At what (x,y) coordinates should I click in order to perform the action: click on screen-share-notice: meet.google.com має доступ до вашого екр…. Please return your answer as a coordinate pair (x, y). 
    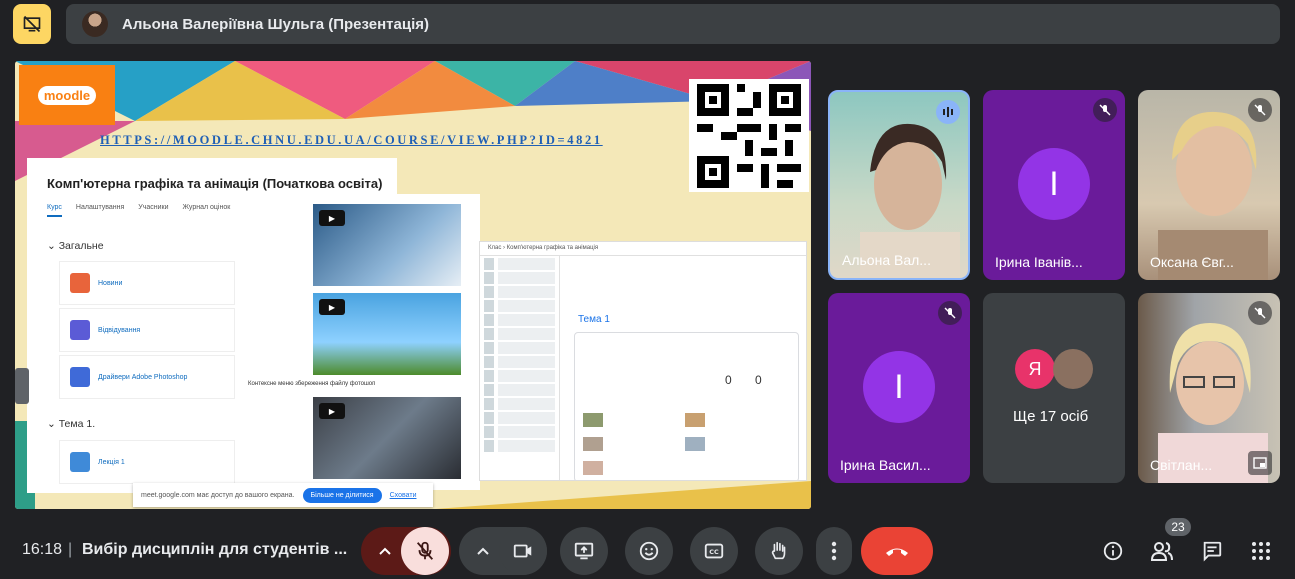
    Looking at the image, I should click on (283, 495).